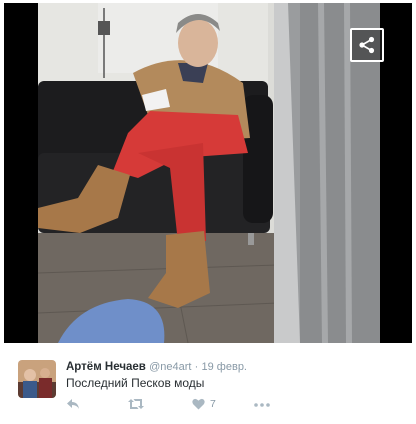 Image resolution: width=416 pixels, height=424 pixels. I want to click on retweet-button, so click(136, 404).